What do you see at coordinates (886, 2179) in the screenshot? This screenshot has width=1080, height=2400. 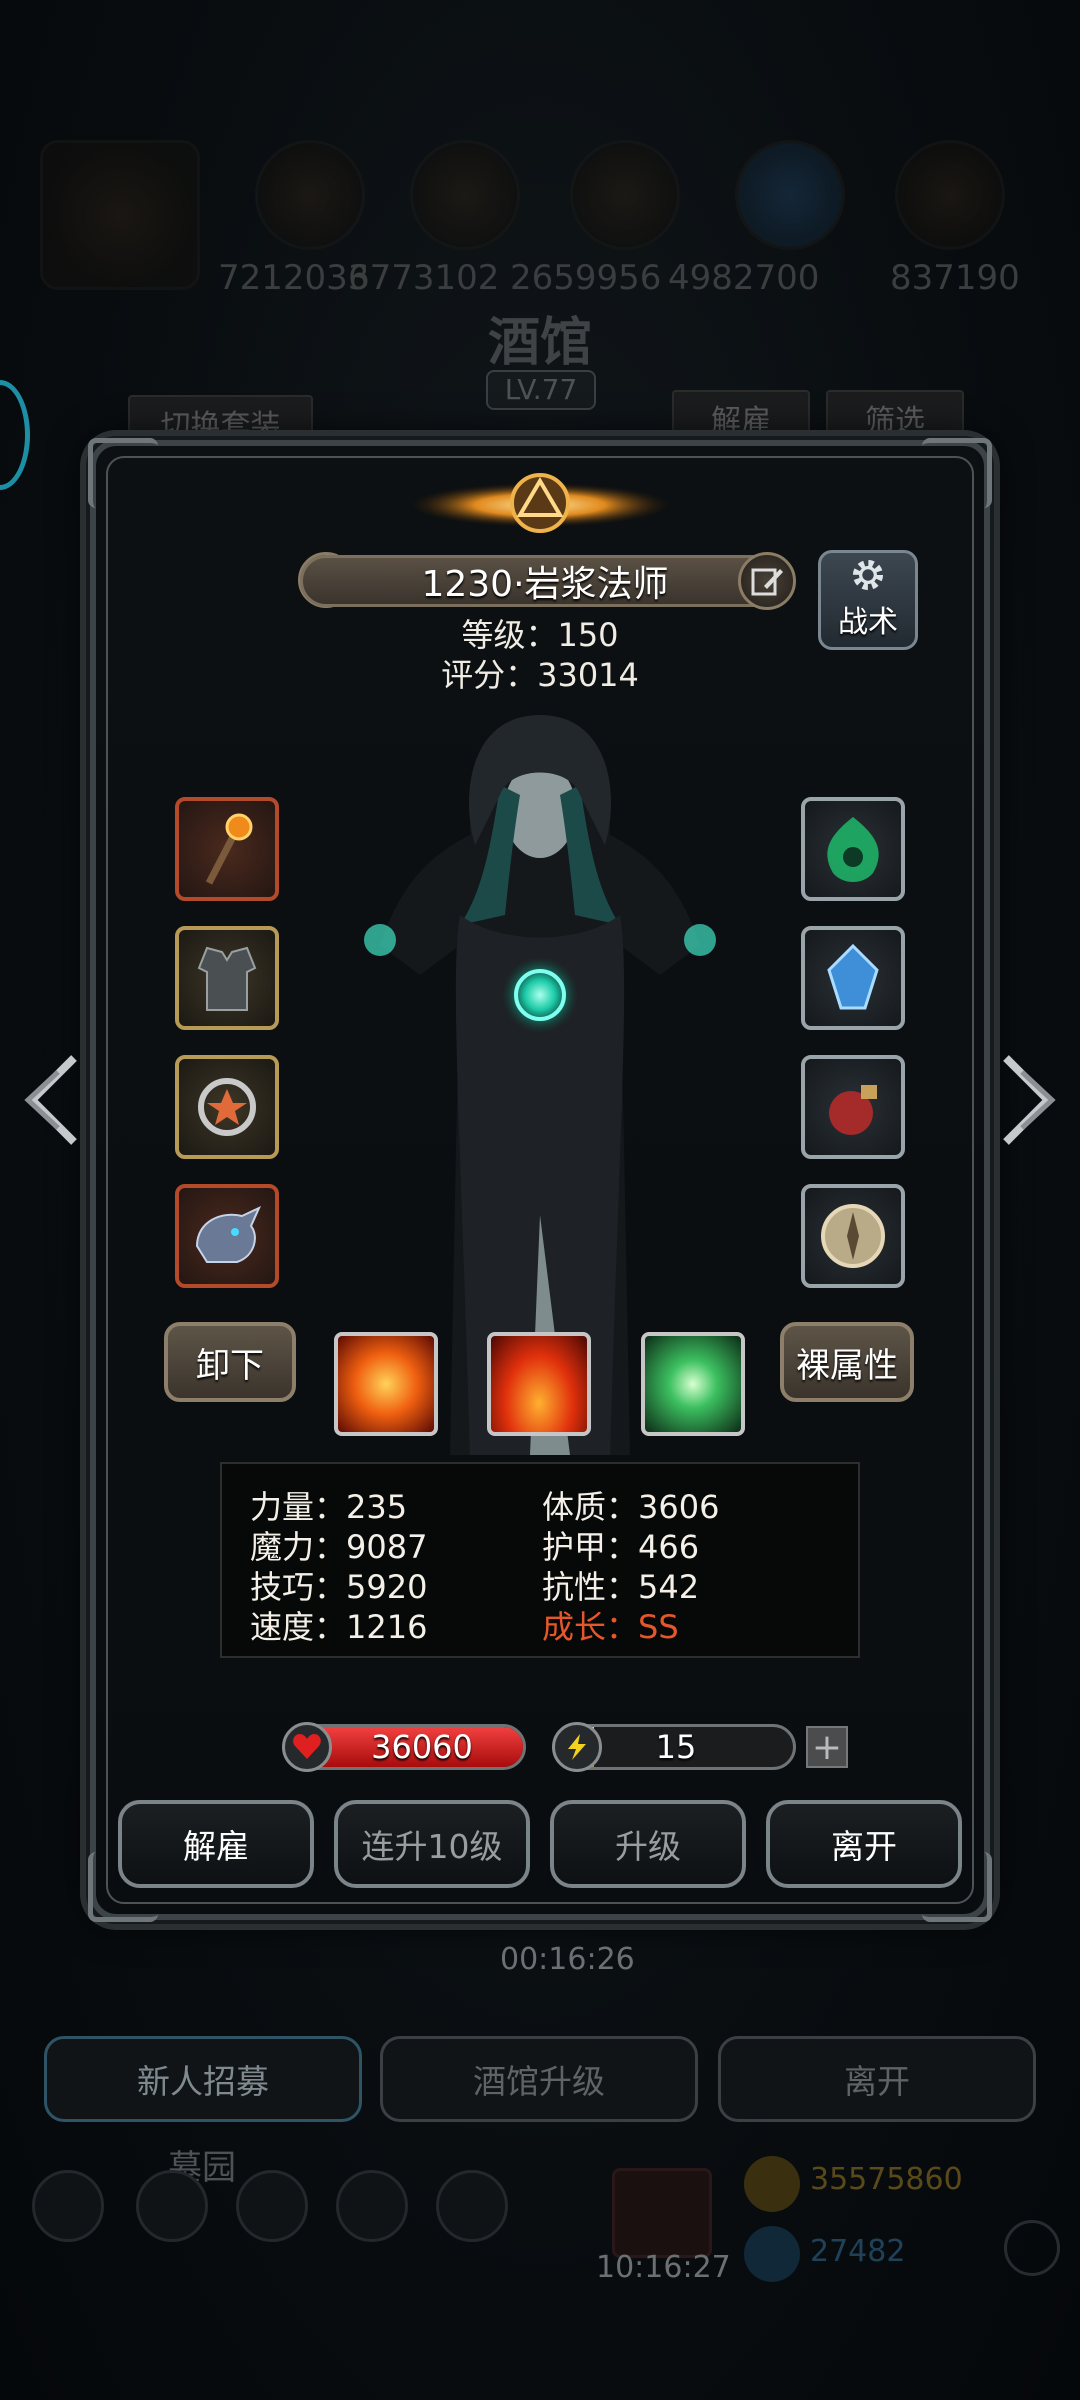 I see `gold-amount: 35575860` at bounding box center [886, 2179].